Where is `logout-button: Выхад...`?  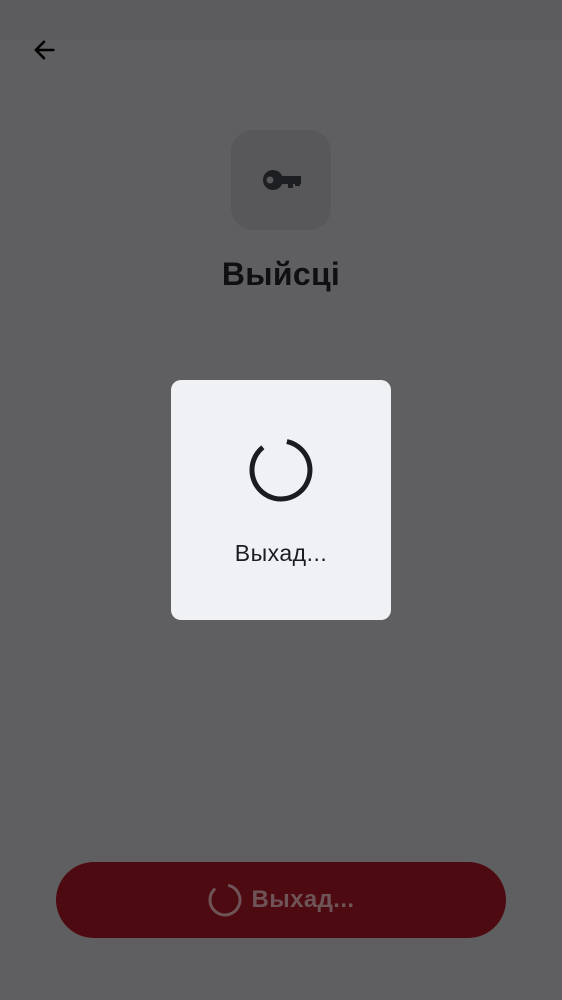 logout-button: Выхад... is located at coordinates (281, 900).